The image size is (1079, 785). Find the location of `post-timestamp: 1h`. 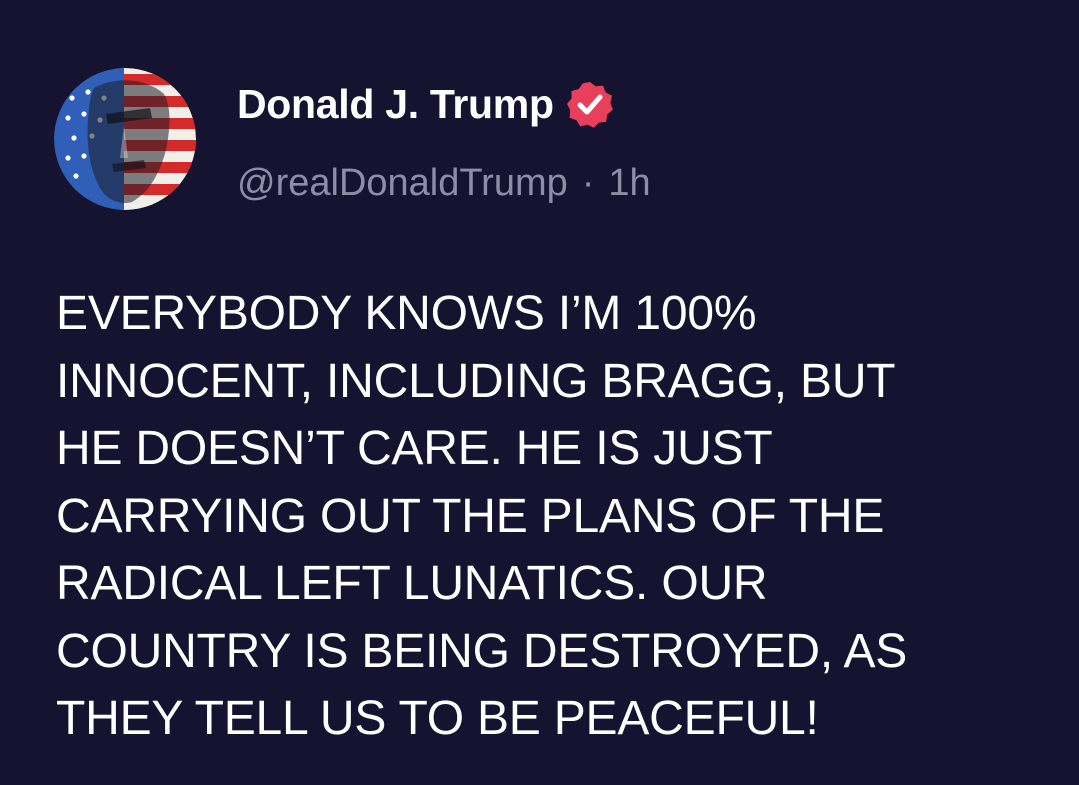

post-timestamp: 1h is located at coordinates (629, 183).